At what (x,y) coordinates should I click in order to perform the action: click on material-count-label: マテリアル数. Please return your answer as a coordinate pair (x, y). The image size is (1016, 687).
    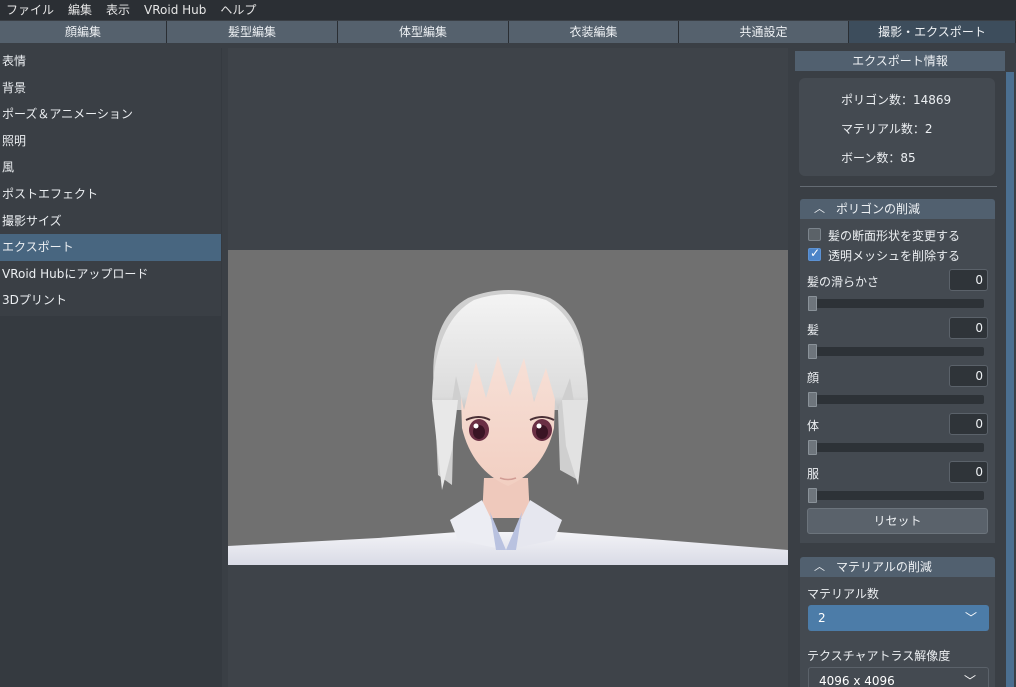
    Looking at the image, I should click on (843, 594).